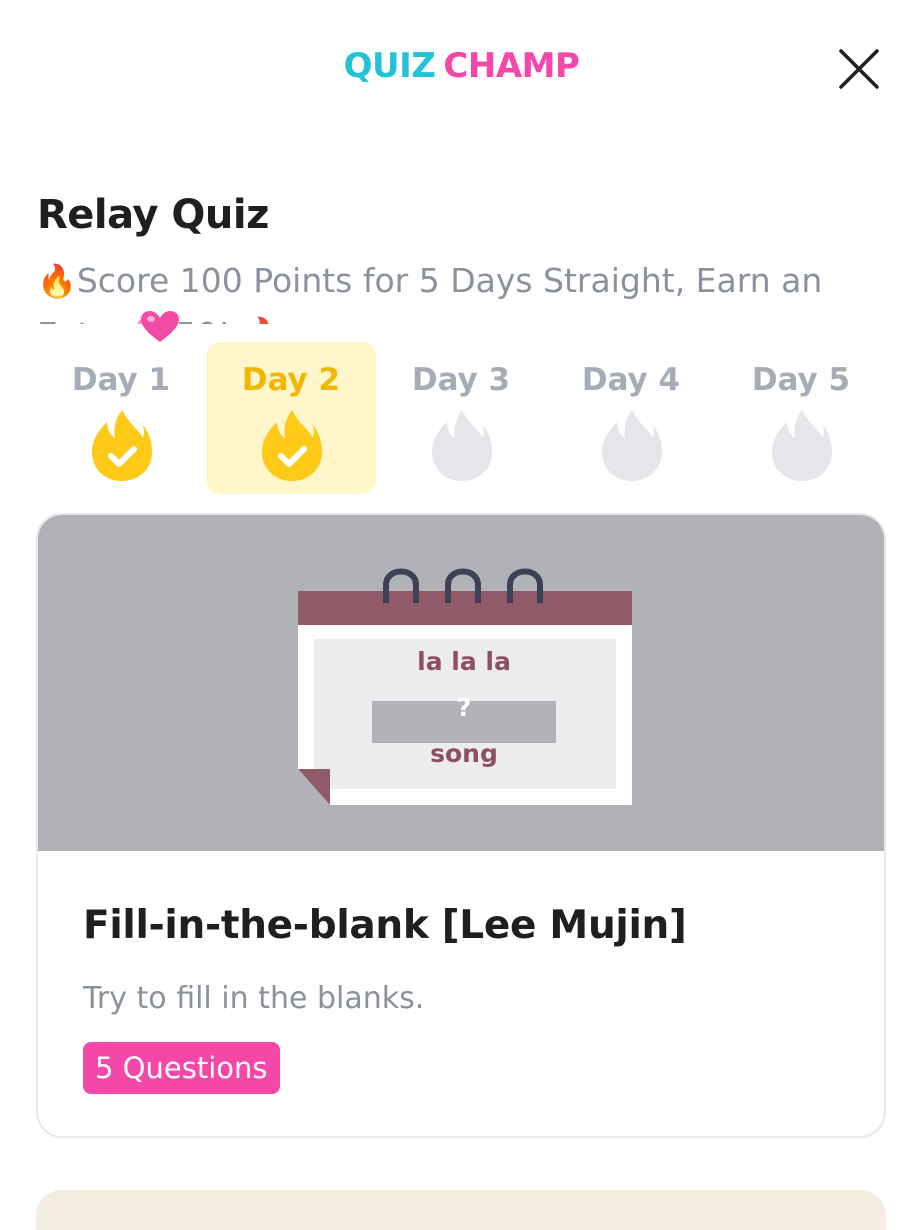  I want to click on quiz-description: Try to fill in the blanks., so click(254, 998).